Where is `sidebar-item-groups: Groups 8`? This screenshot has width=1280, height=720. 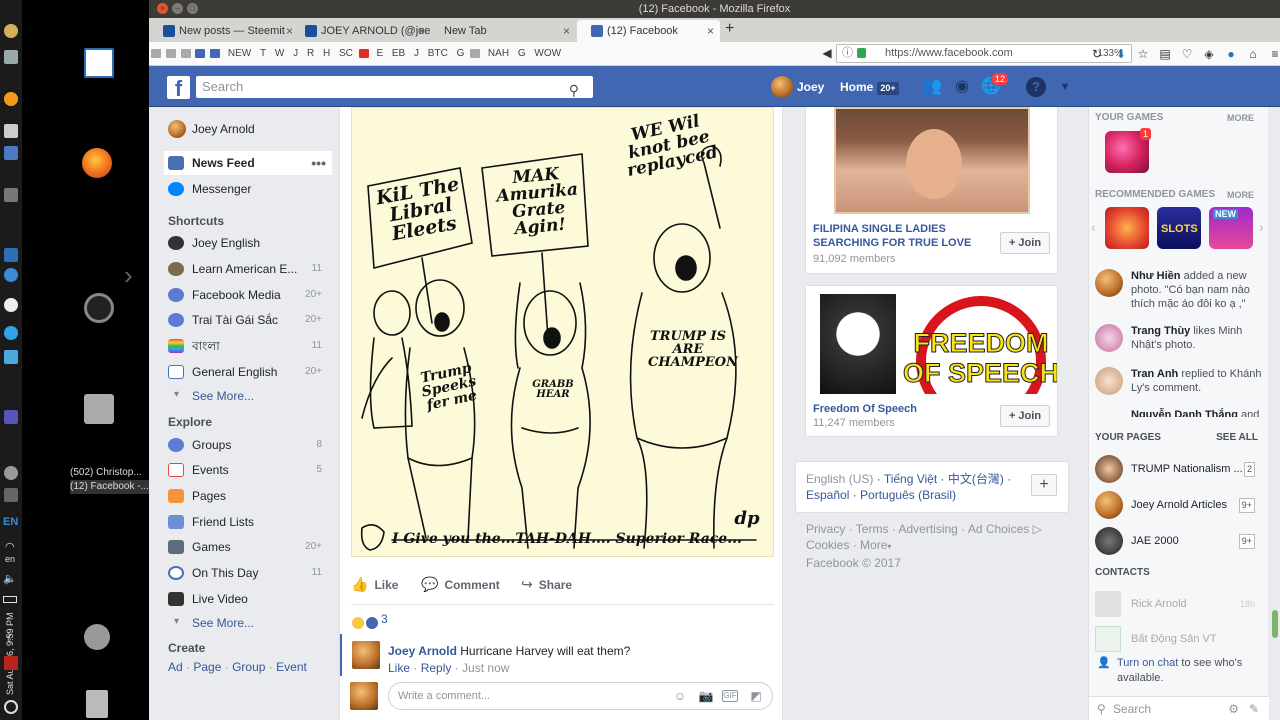
sidebar-item-groups: Groups 8 is located at coordinates (248, 445).